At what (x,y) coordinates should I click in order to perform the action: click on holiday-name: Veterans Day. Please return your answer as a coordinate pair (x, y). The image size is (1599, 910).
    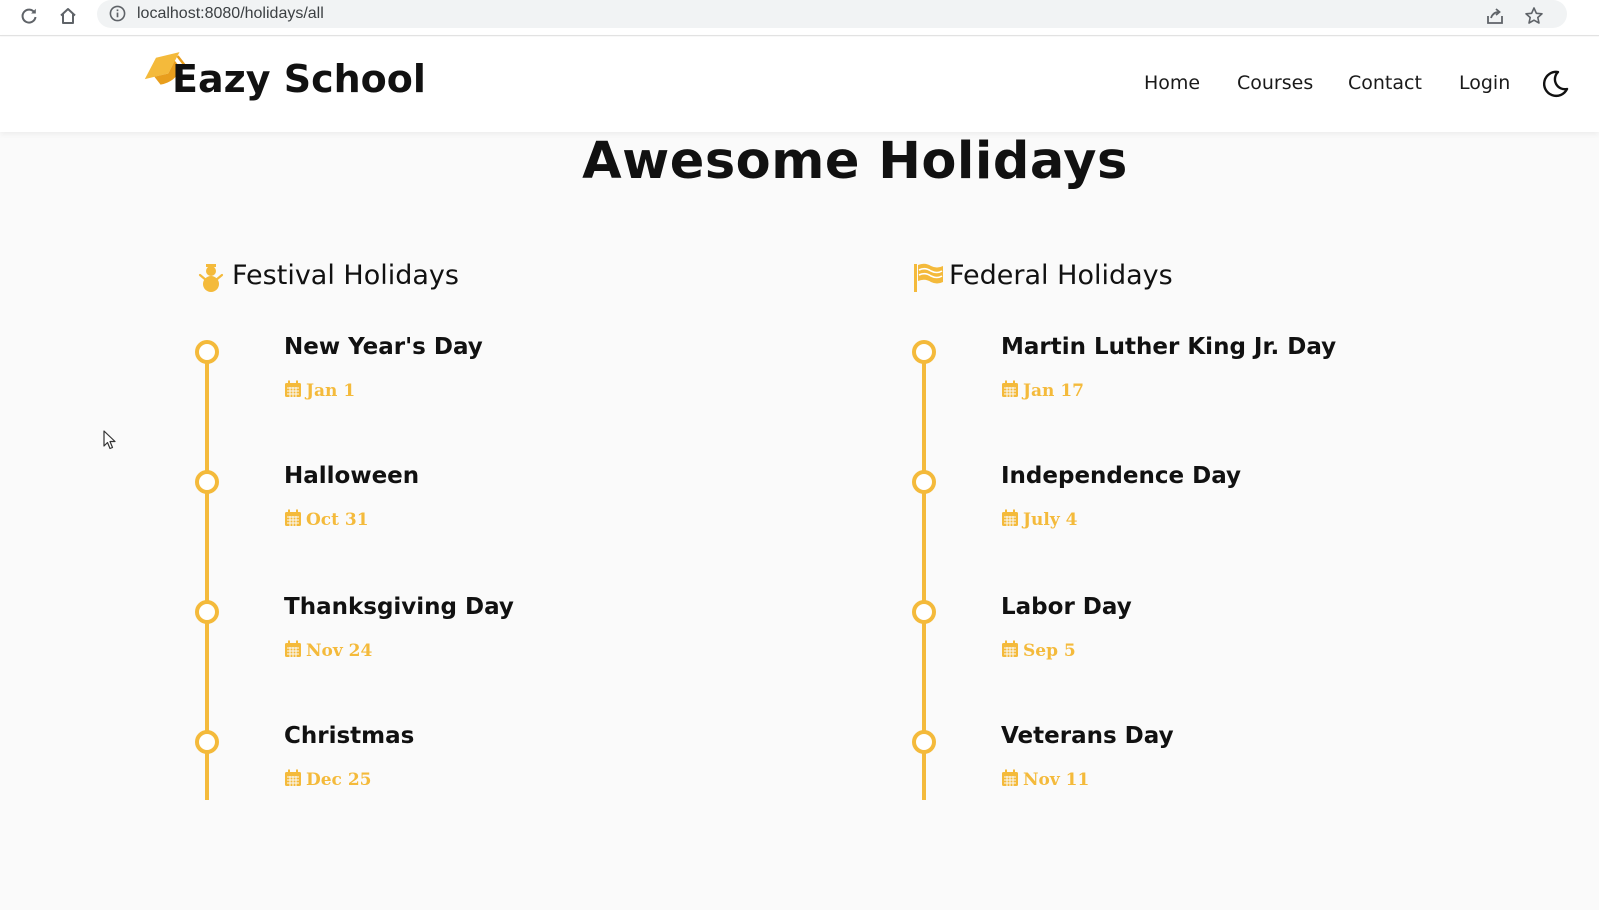
    Looking at the image, I should click on (1087, 736).